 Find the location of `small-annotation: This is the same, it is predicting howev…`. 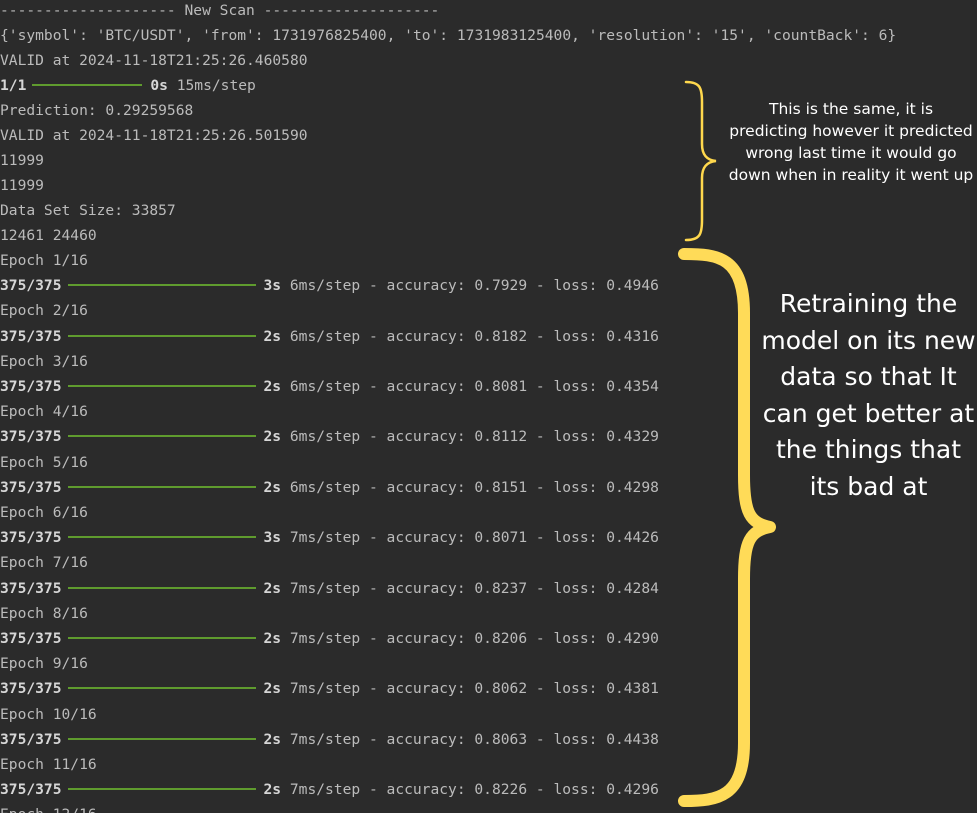

small-annotation: This is the same, it is predicting howev… is located at coordinates (851, 142).